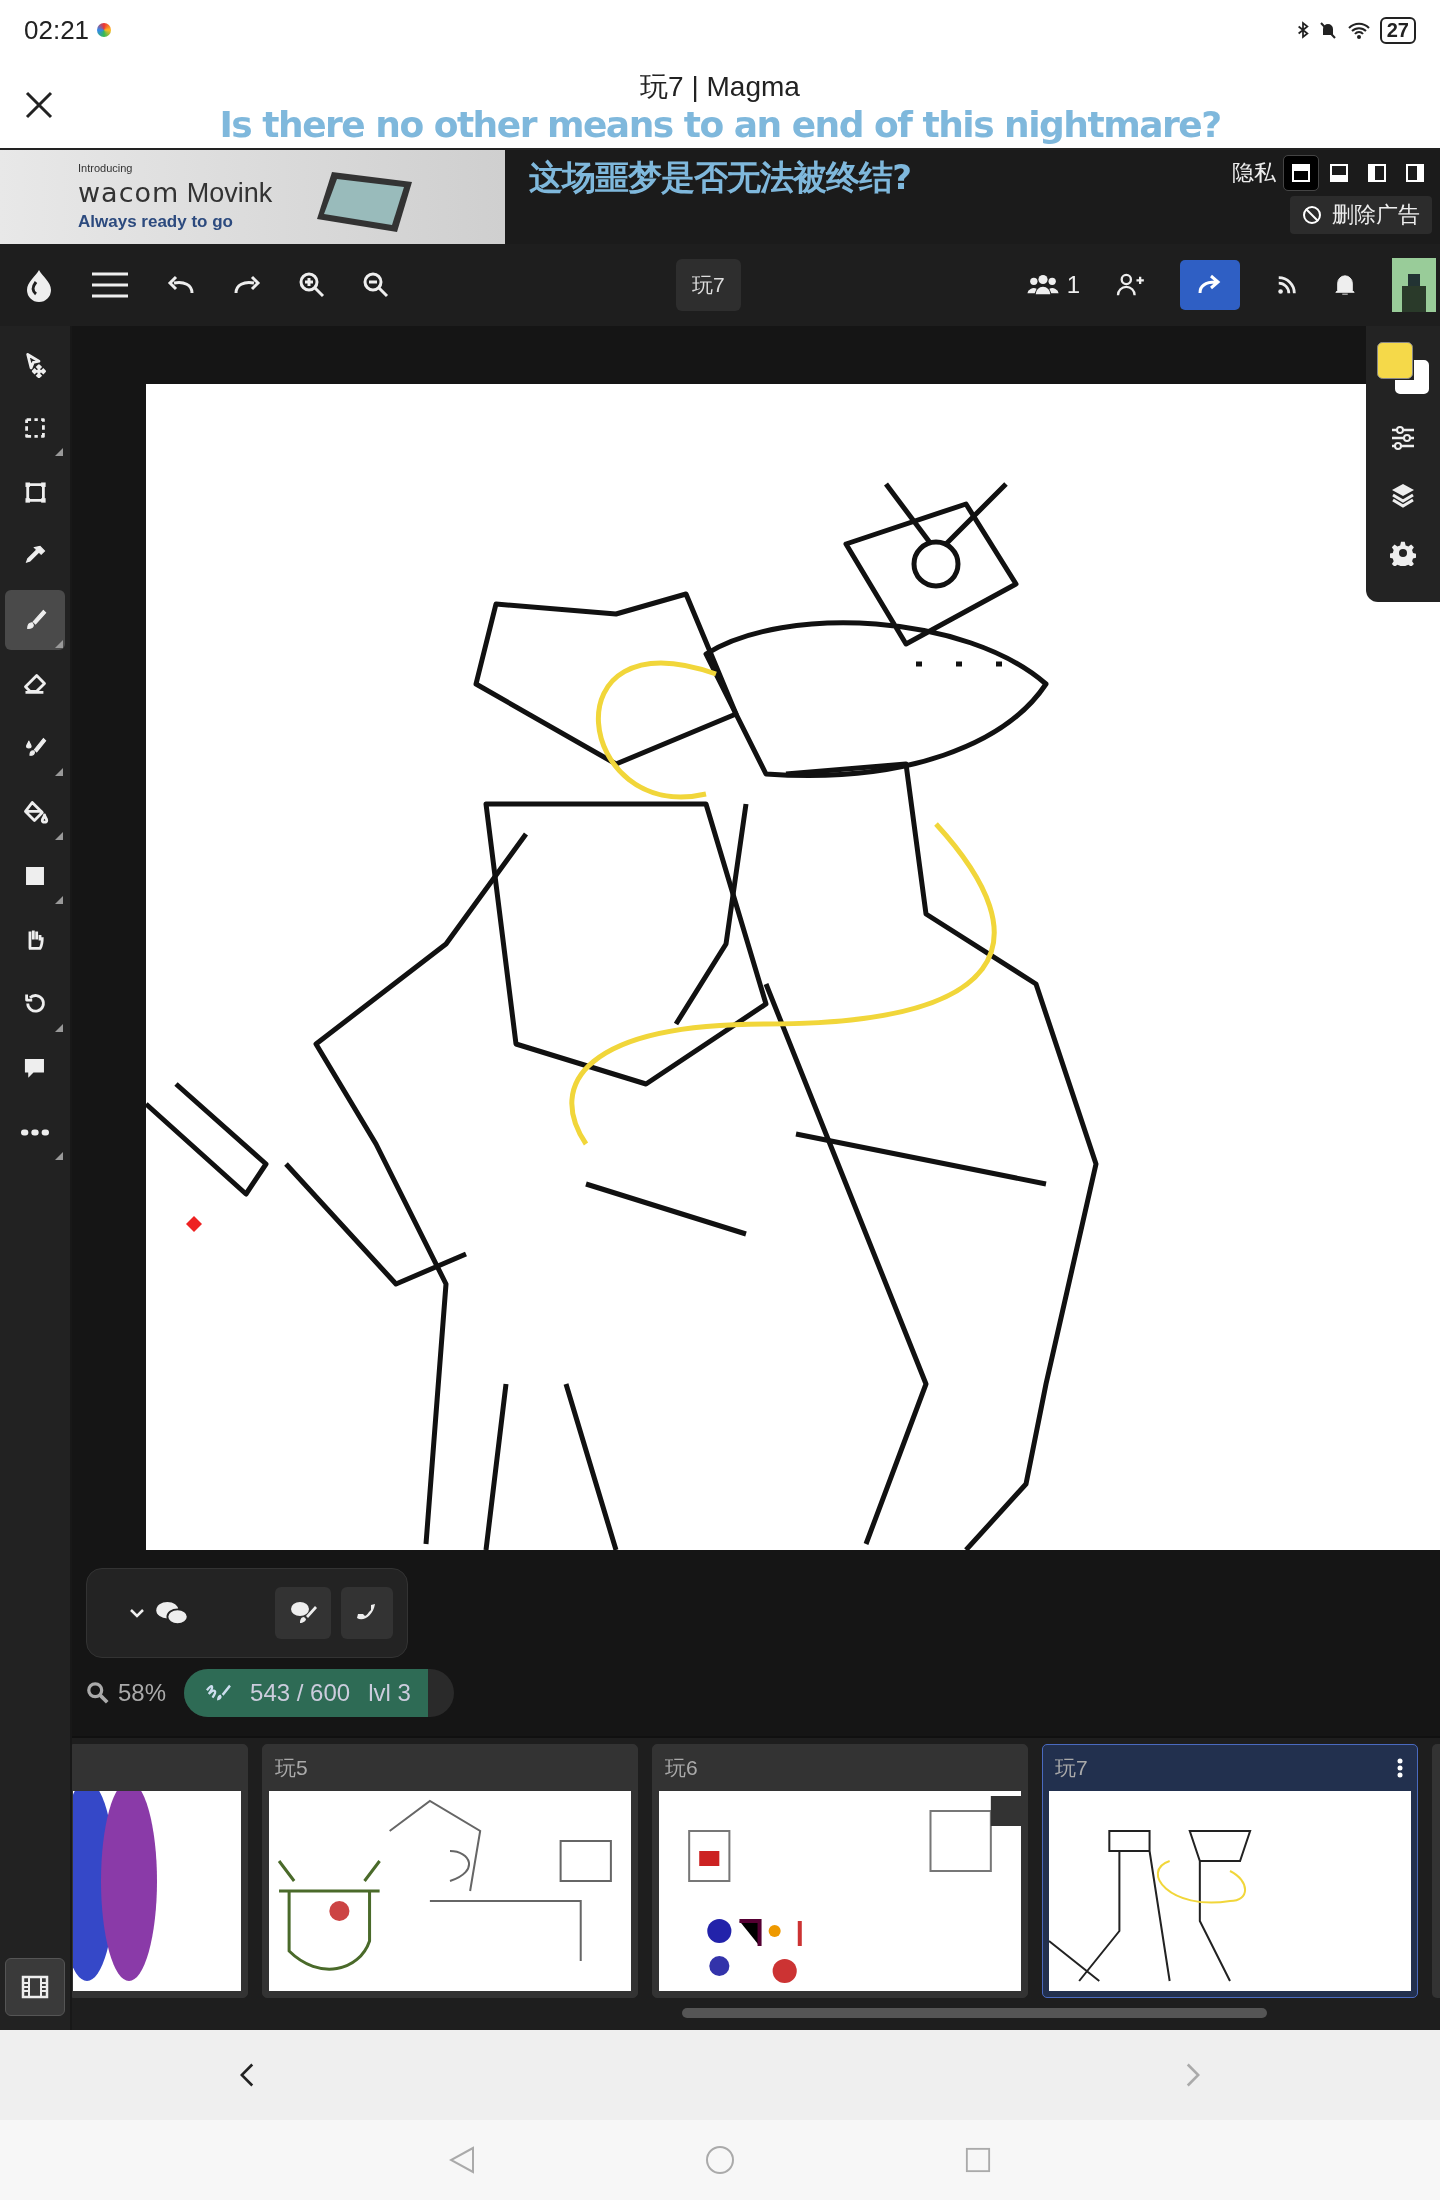  What do you see at coordinates (98, 1693) in the screenshot?
I see `zoom-search-icon` at bounding box center [98, 1693].